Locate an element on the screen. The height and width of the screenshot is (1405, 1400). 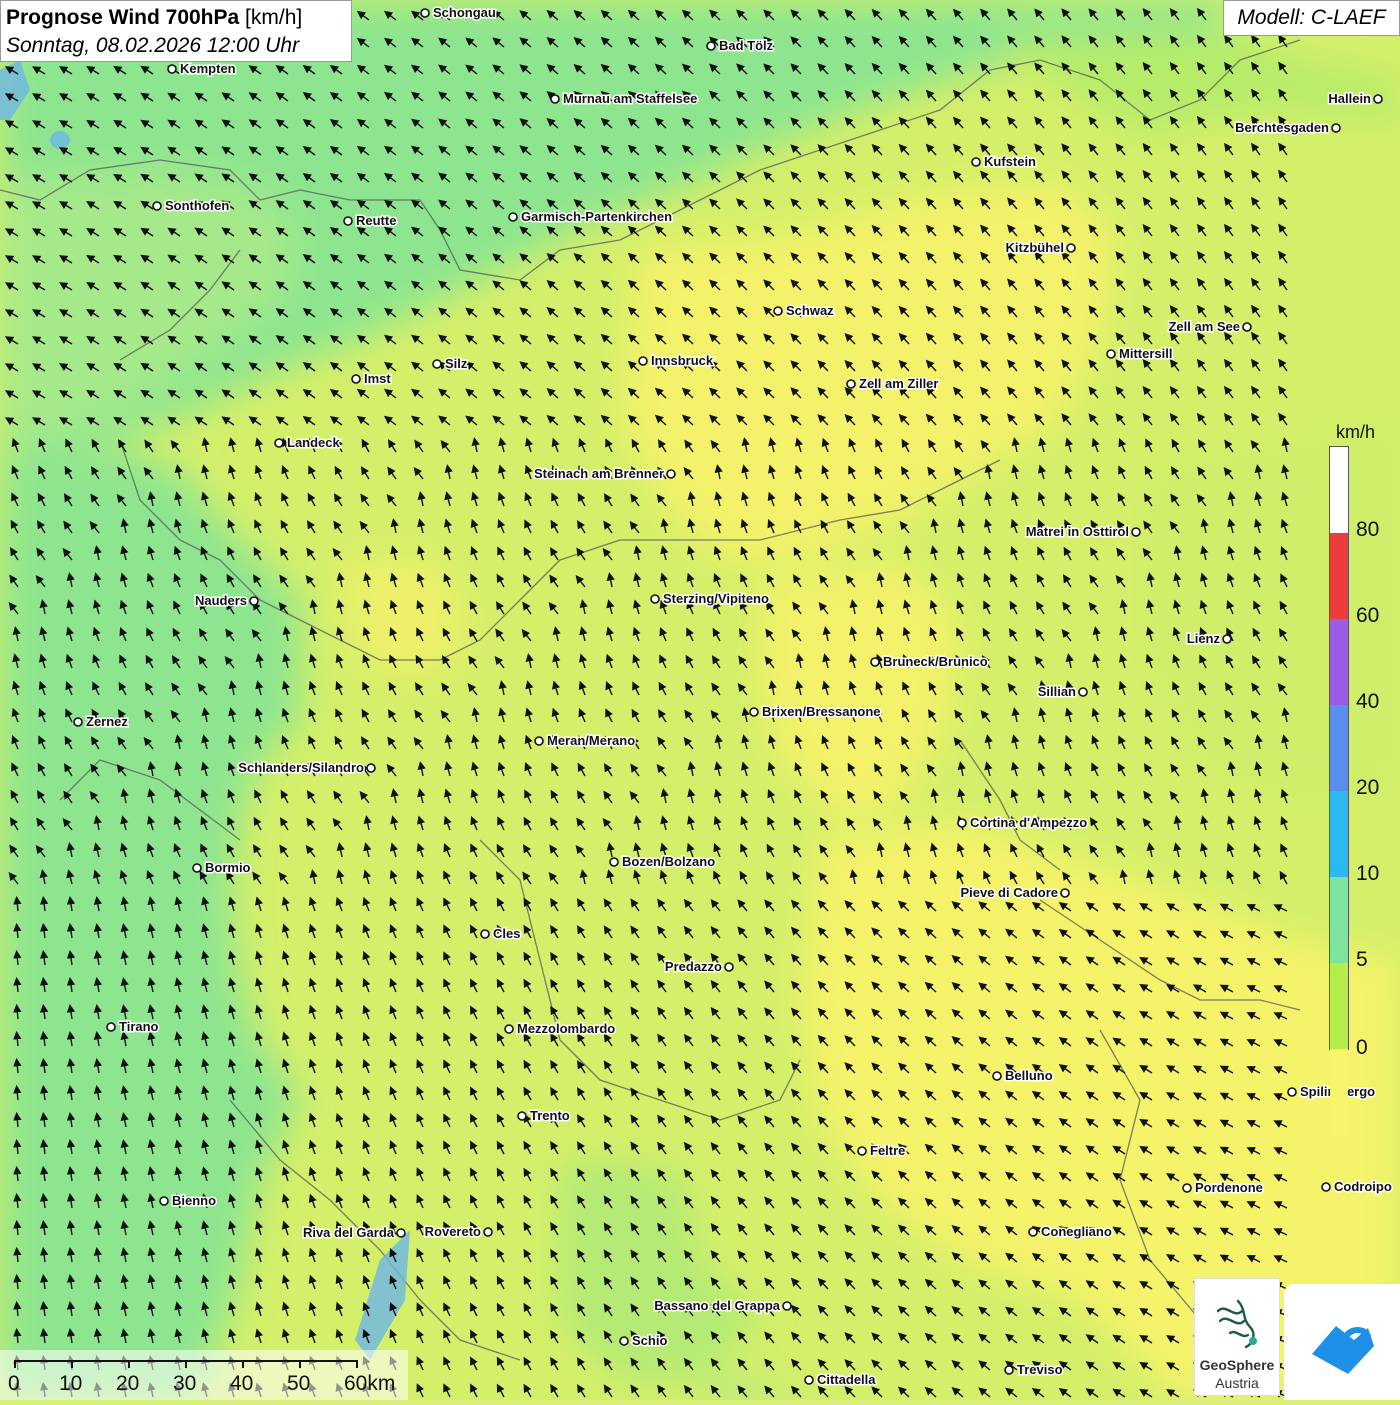
legend-tick-label: 5 is located at coordinates (1362, 959).